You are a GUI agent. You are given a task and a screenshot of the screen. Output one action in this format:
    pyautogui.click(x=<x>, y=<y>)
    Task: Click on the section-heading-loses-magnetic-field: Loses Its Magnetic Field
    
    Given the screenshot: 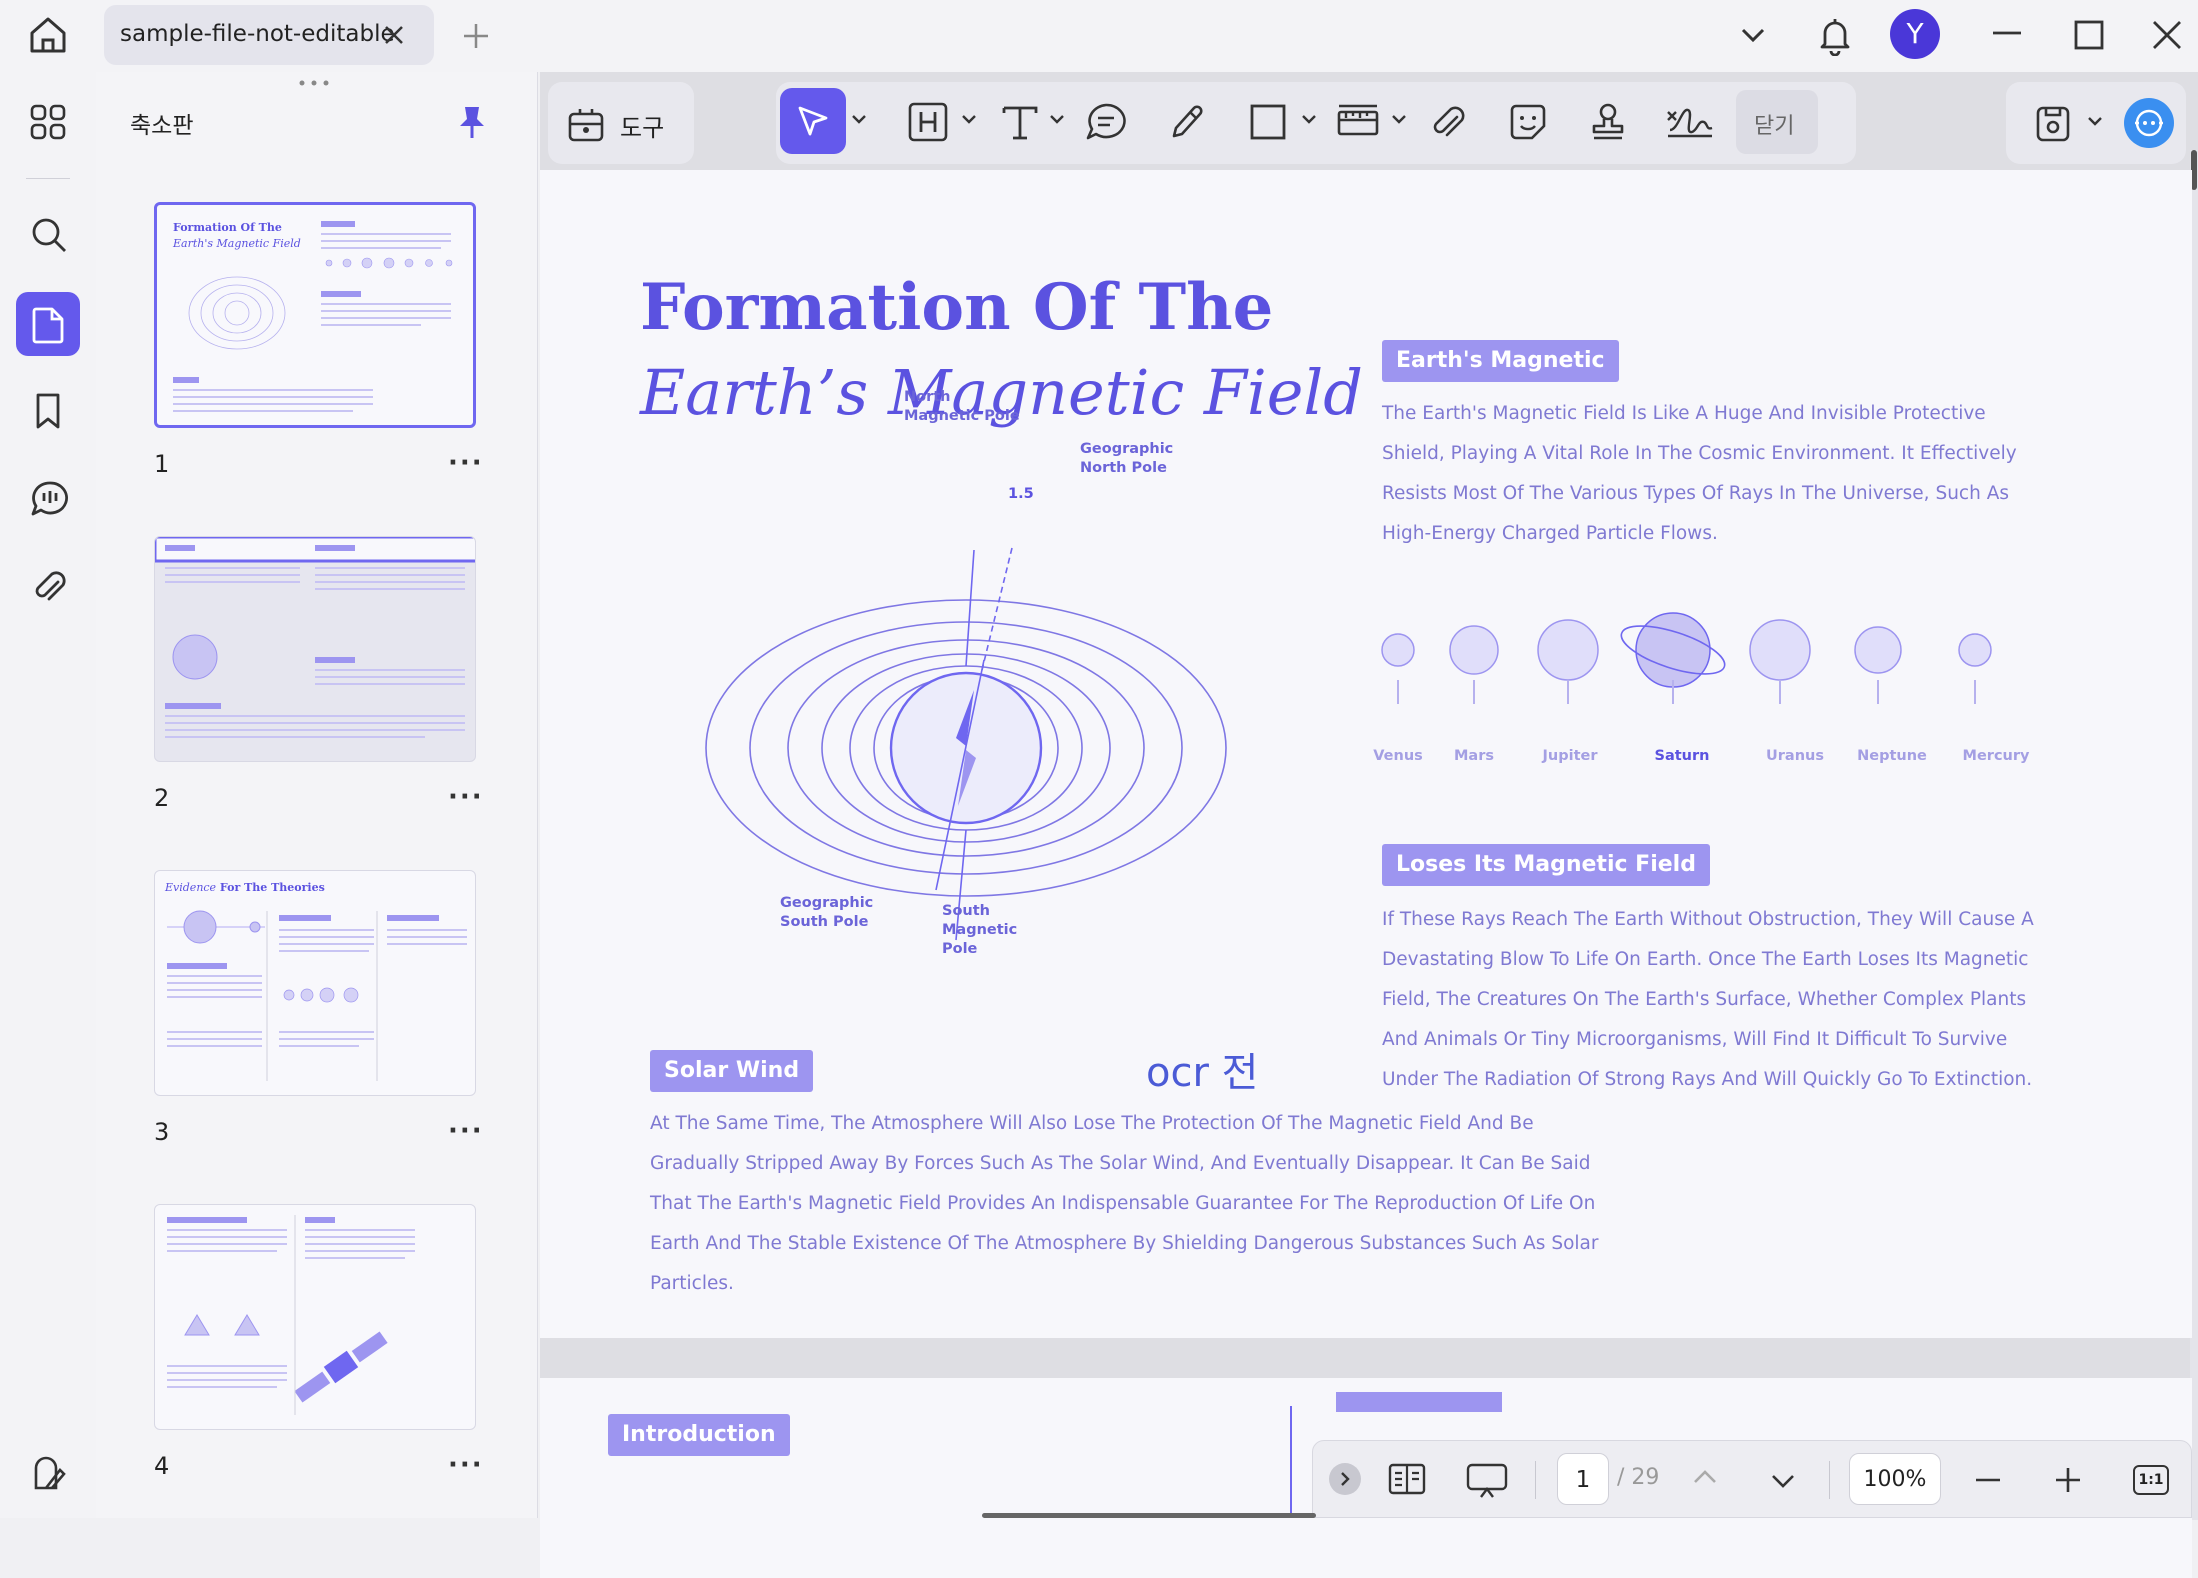 What is the action you would take?
    pyautogui.click(x=1546, y=865)
    